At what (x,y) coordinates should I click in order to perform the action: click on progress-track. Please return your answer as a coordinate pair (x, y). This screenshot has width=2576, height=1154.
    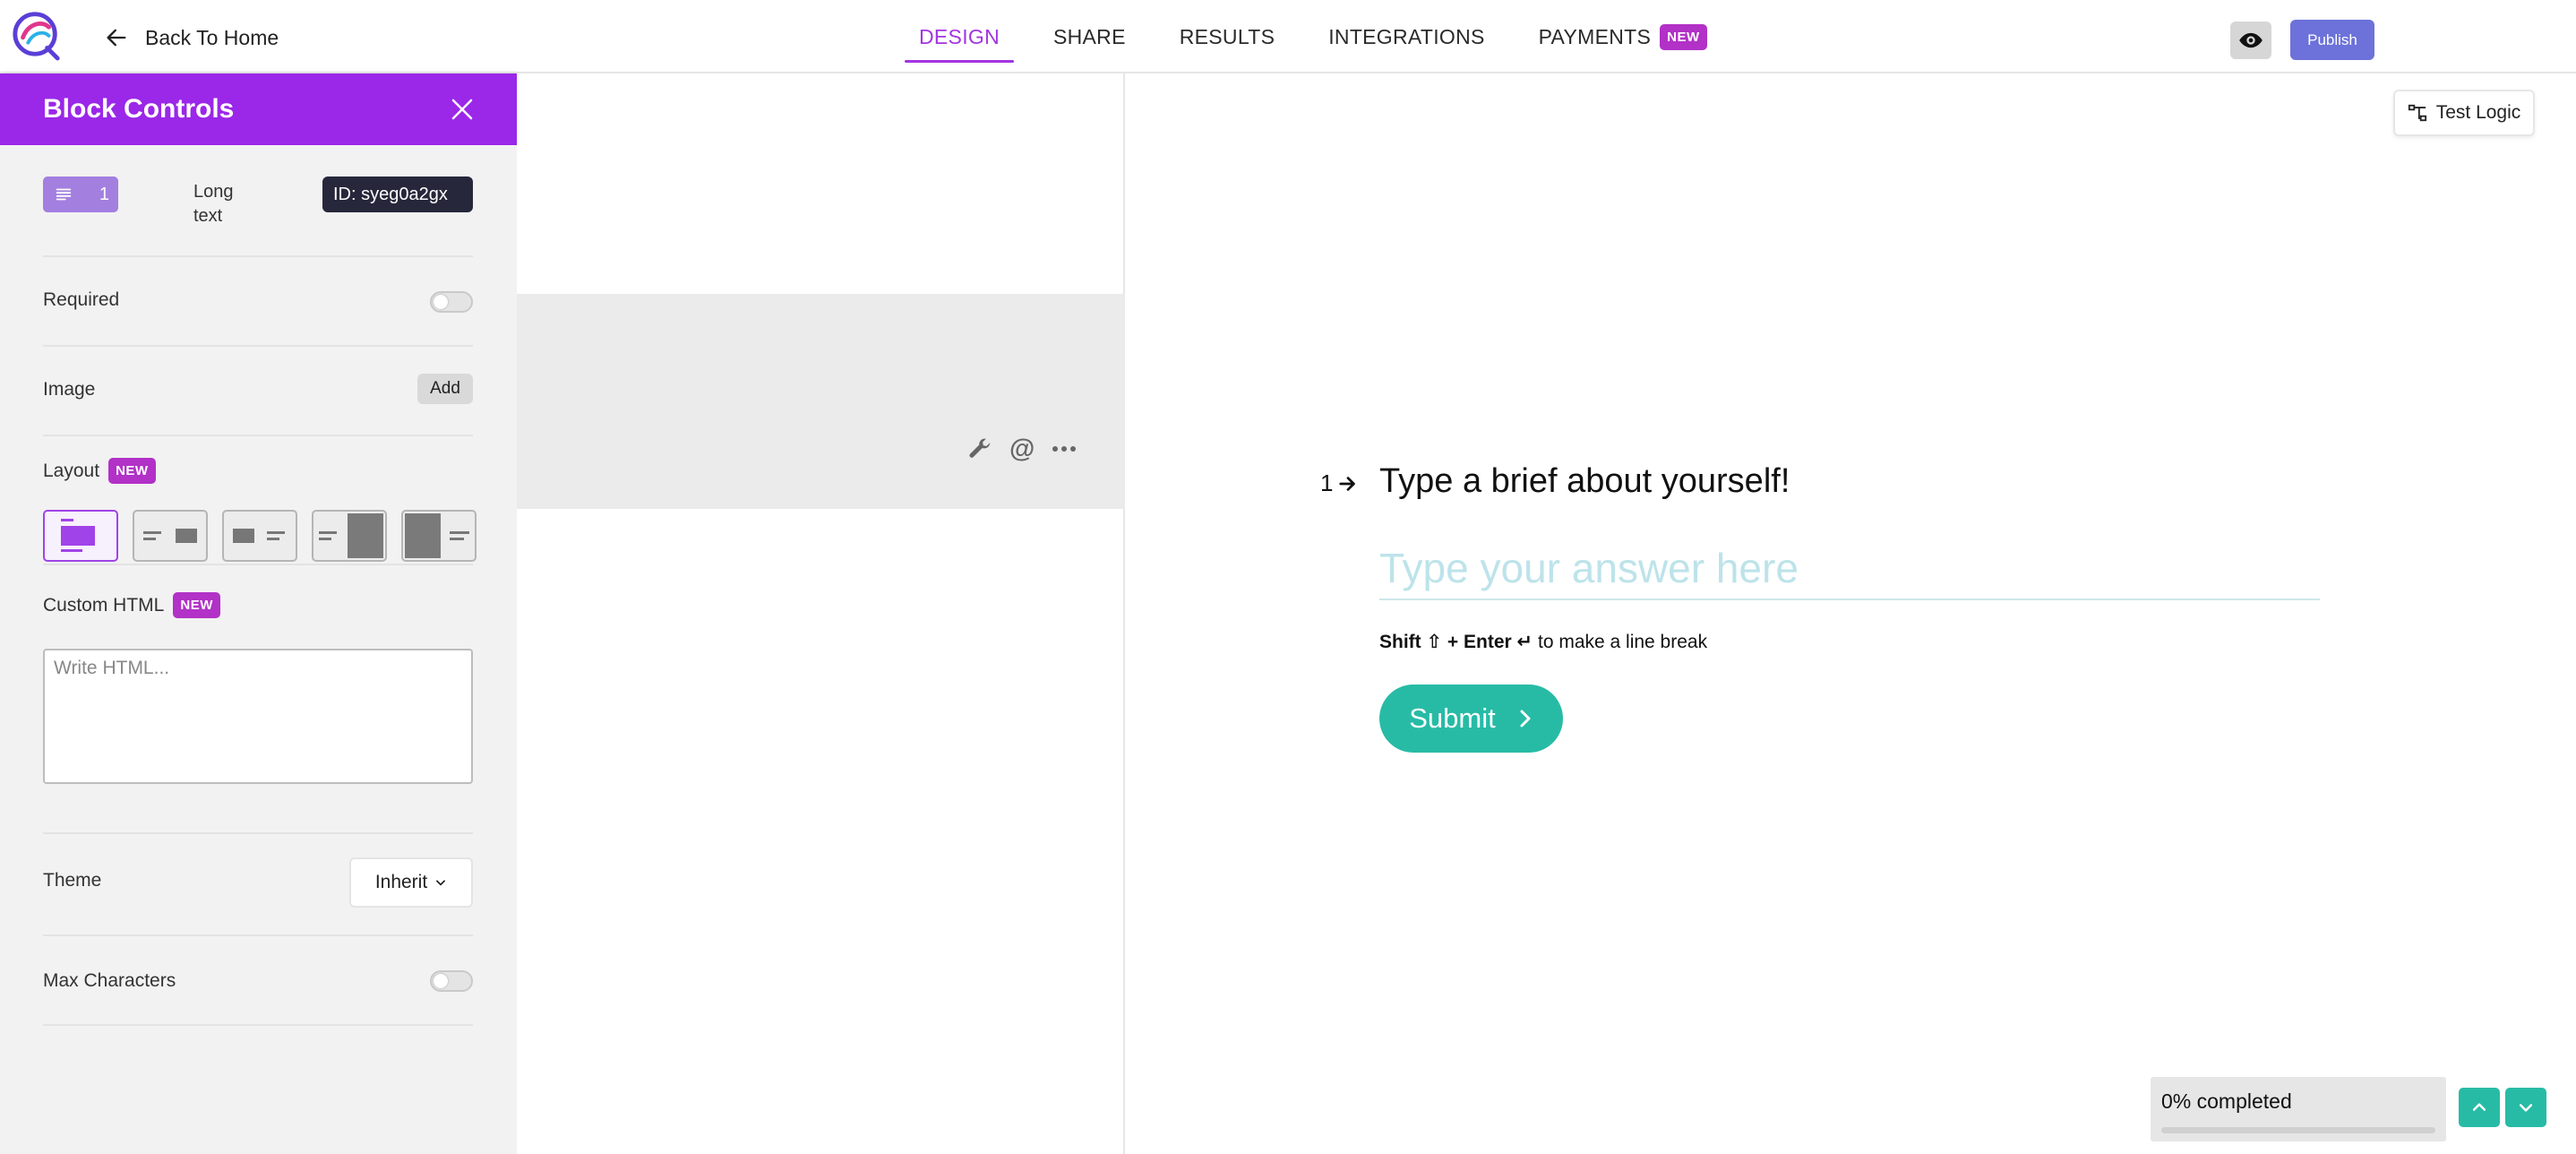
    Looking at the image, I should click on (2298, 1130).